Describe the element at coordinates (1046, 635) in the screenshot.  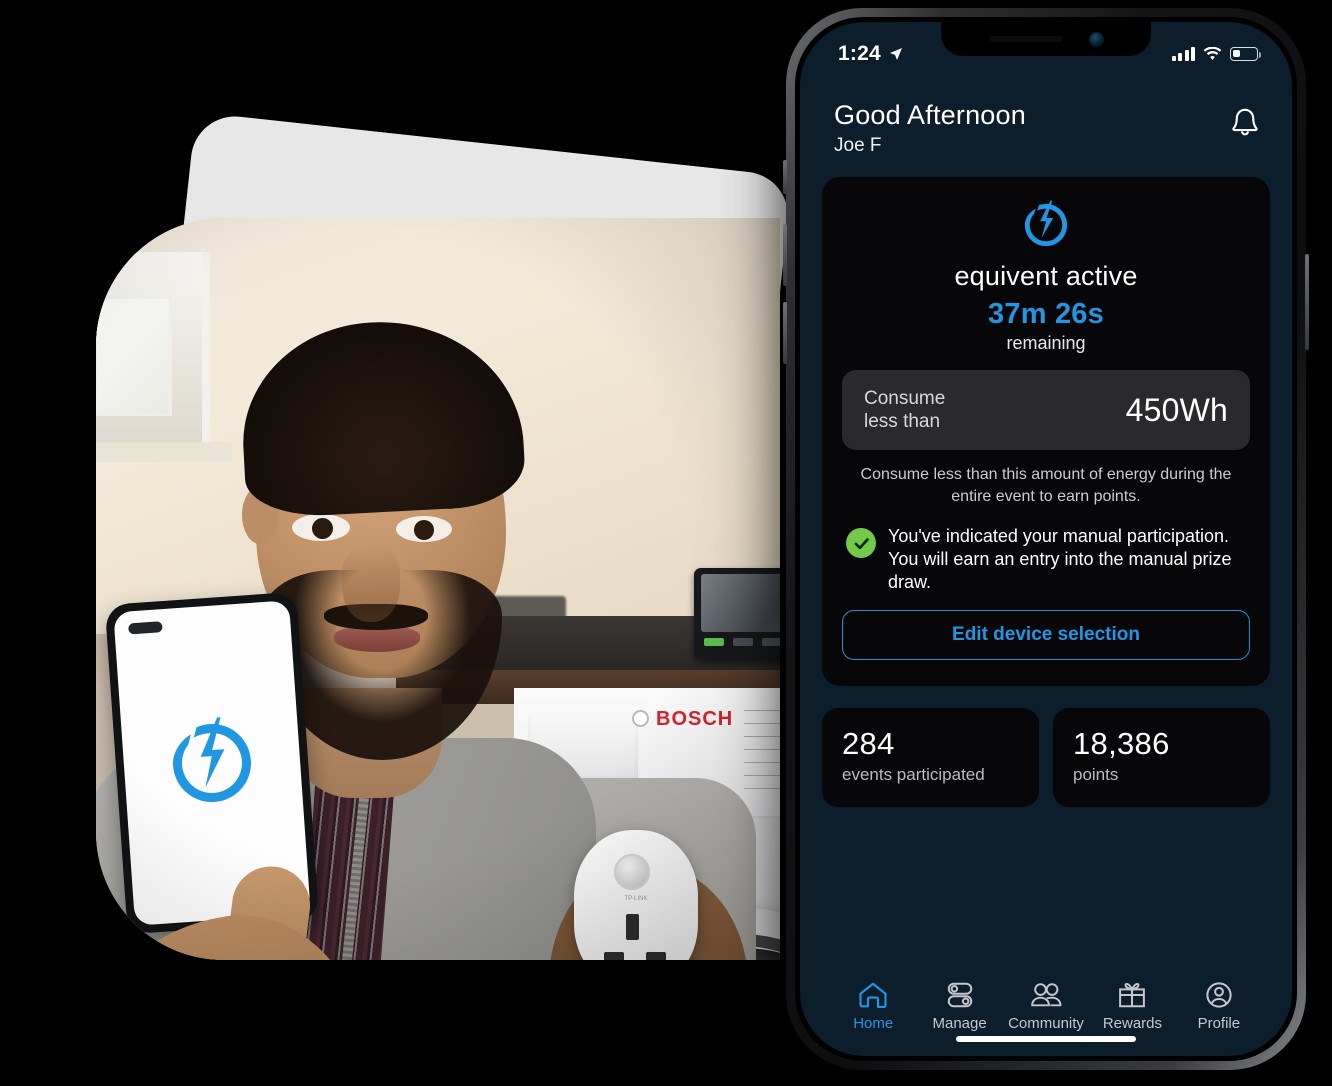
I see `edit-device-selection-button: Edit device selection` at that location.